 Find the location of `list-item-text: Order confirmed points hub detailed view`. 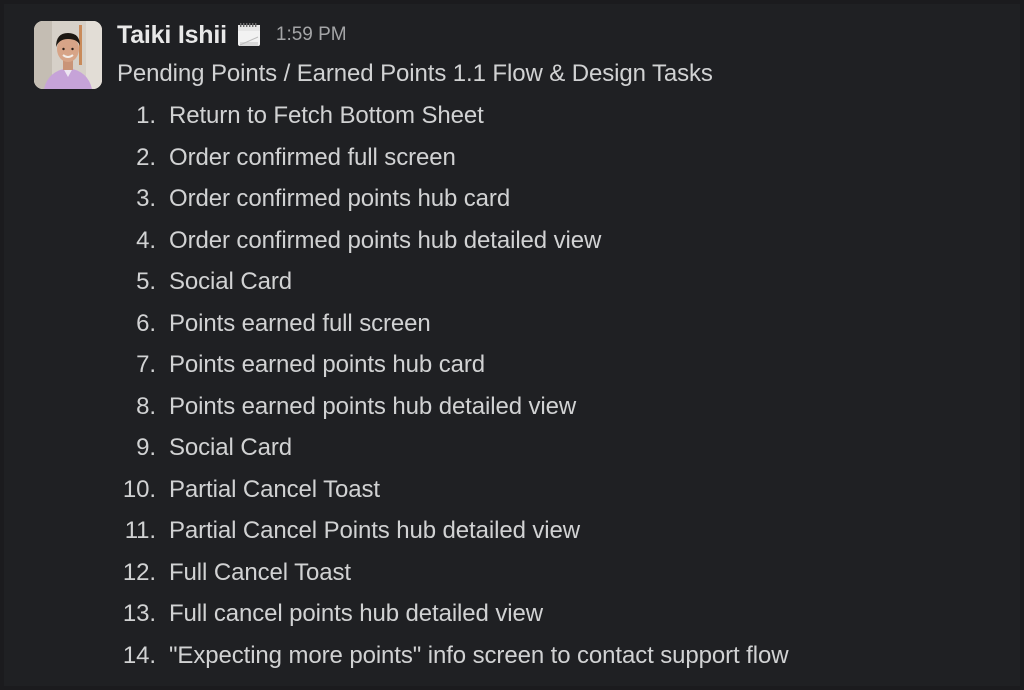

list-item-text: Order confirmed points hub detailed view is located at coordinates (385, 240).